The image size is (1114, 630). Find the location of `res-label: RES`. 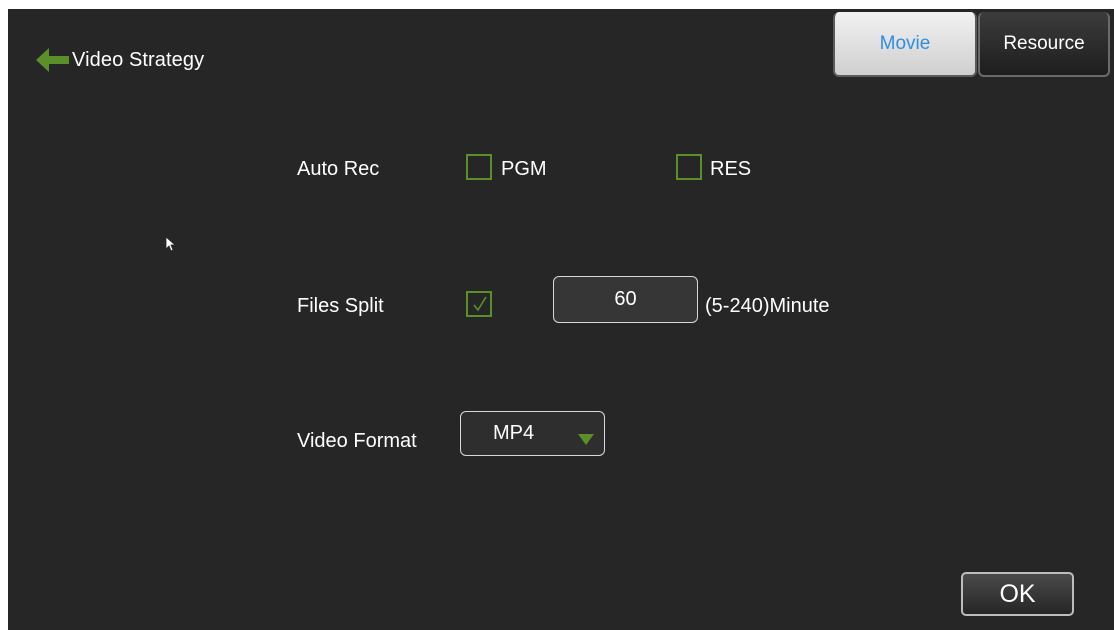

res-label: RES is located at coordinates (731, 169).